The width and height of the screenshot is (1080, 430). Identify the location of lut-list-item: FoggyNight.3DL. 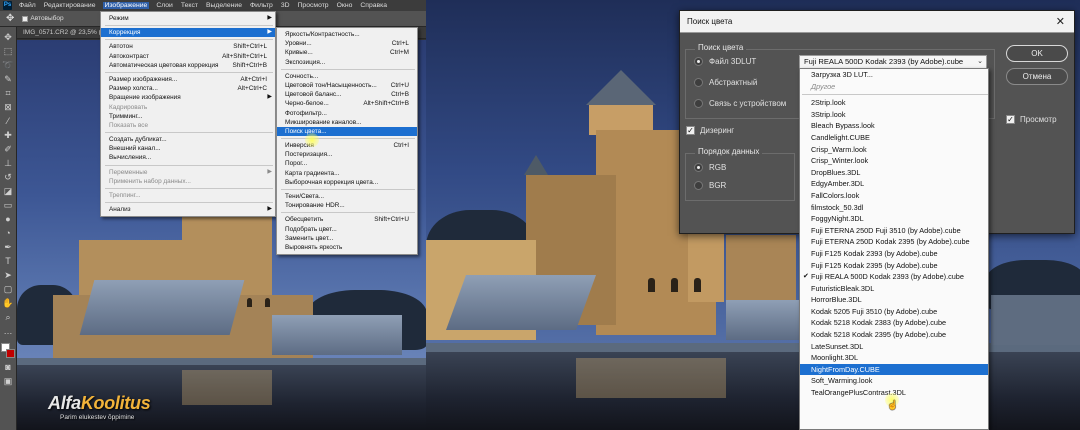
(894, 219).